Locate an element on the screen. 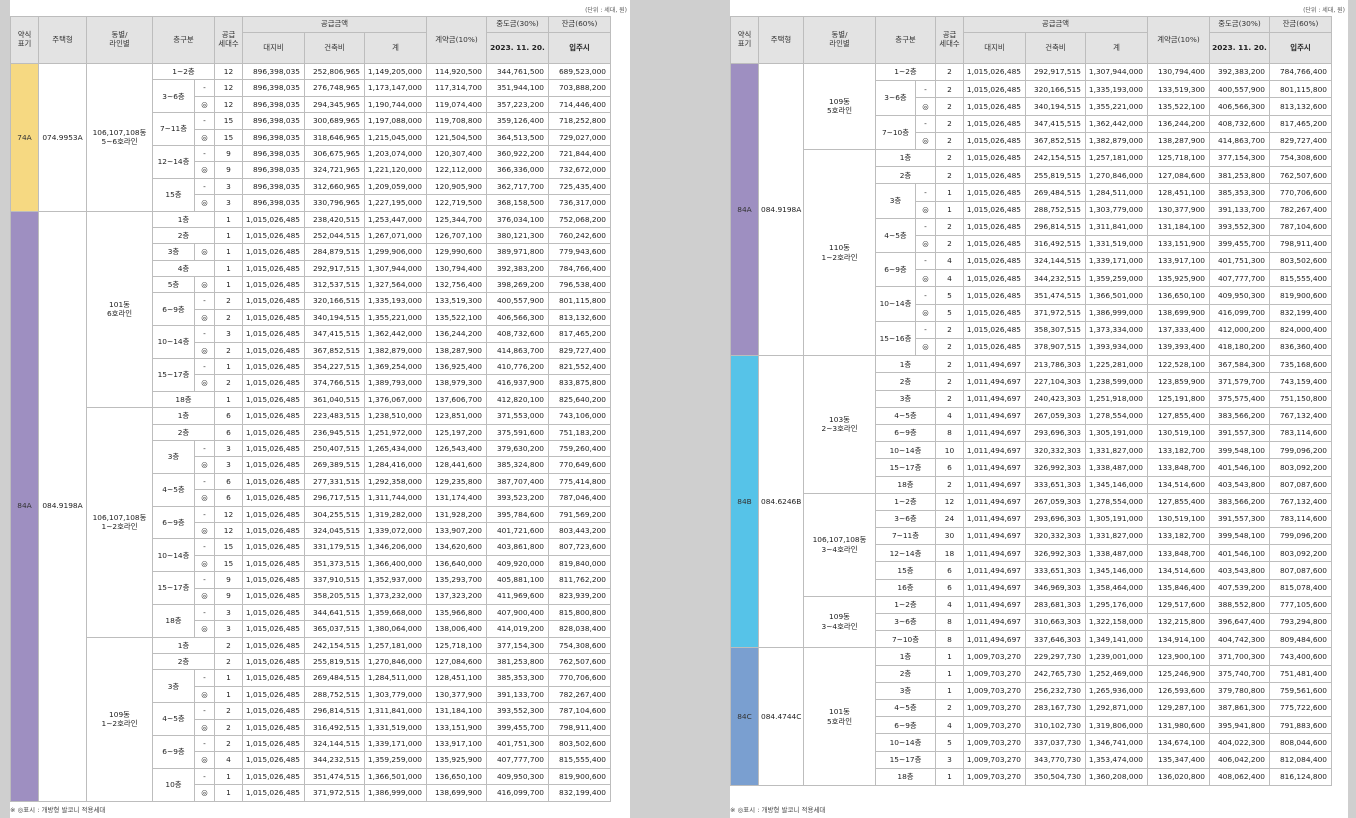 Image resolution: width=1356 pixels, height=818 pixels. total-price-cell: 1,197,088,000 is located at coordinates (395, 121).